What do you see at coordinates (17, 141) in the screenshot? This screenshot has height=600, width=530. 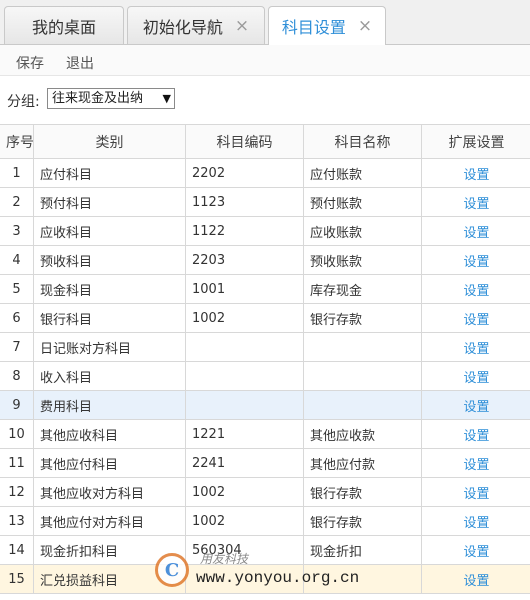 I see `column-header-index: 序号` at bounding box center [17, 141].